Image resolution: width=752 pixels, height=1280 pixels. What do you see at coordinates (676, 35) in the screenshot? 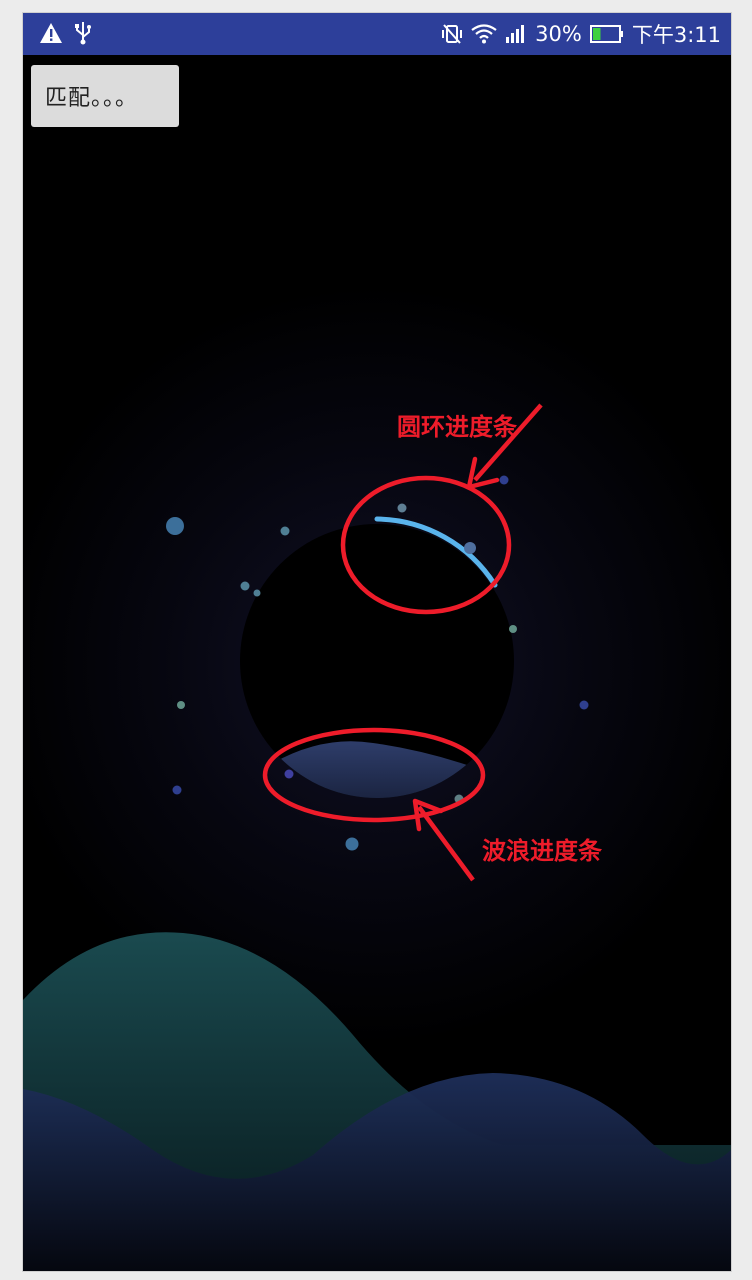
I see `clock: 下午3:11` at bounding box center [676, 35].